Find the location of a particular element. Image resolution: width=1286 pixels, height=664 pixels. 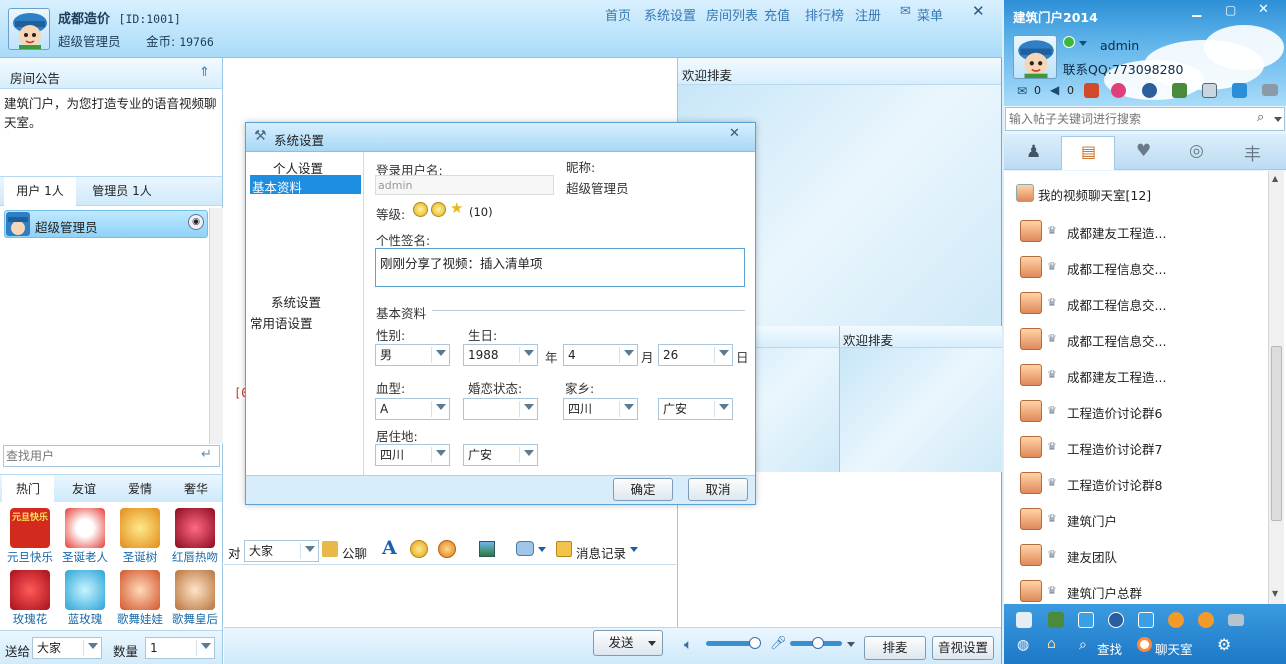

font-icon: A is located at coordinates (389, 548).